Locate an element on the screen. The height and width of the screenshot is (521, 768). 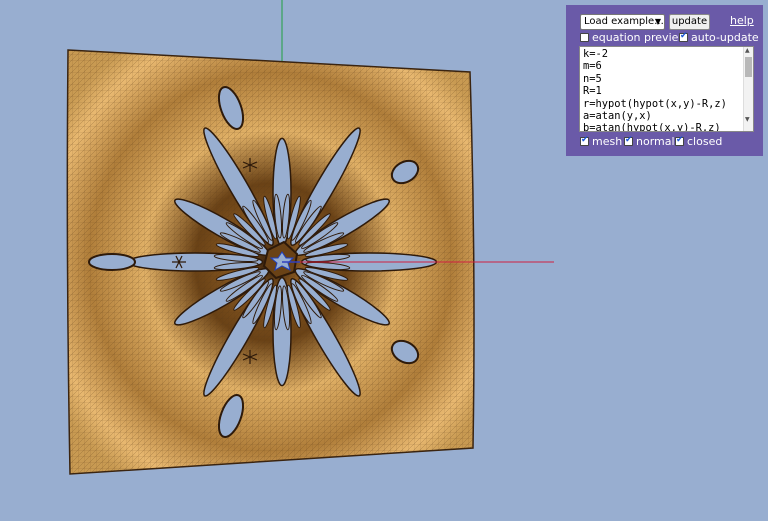
equation-preview-checkbox is located at coordinates (584, 37).